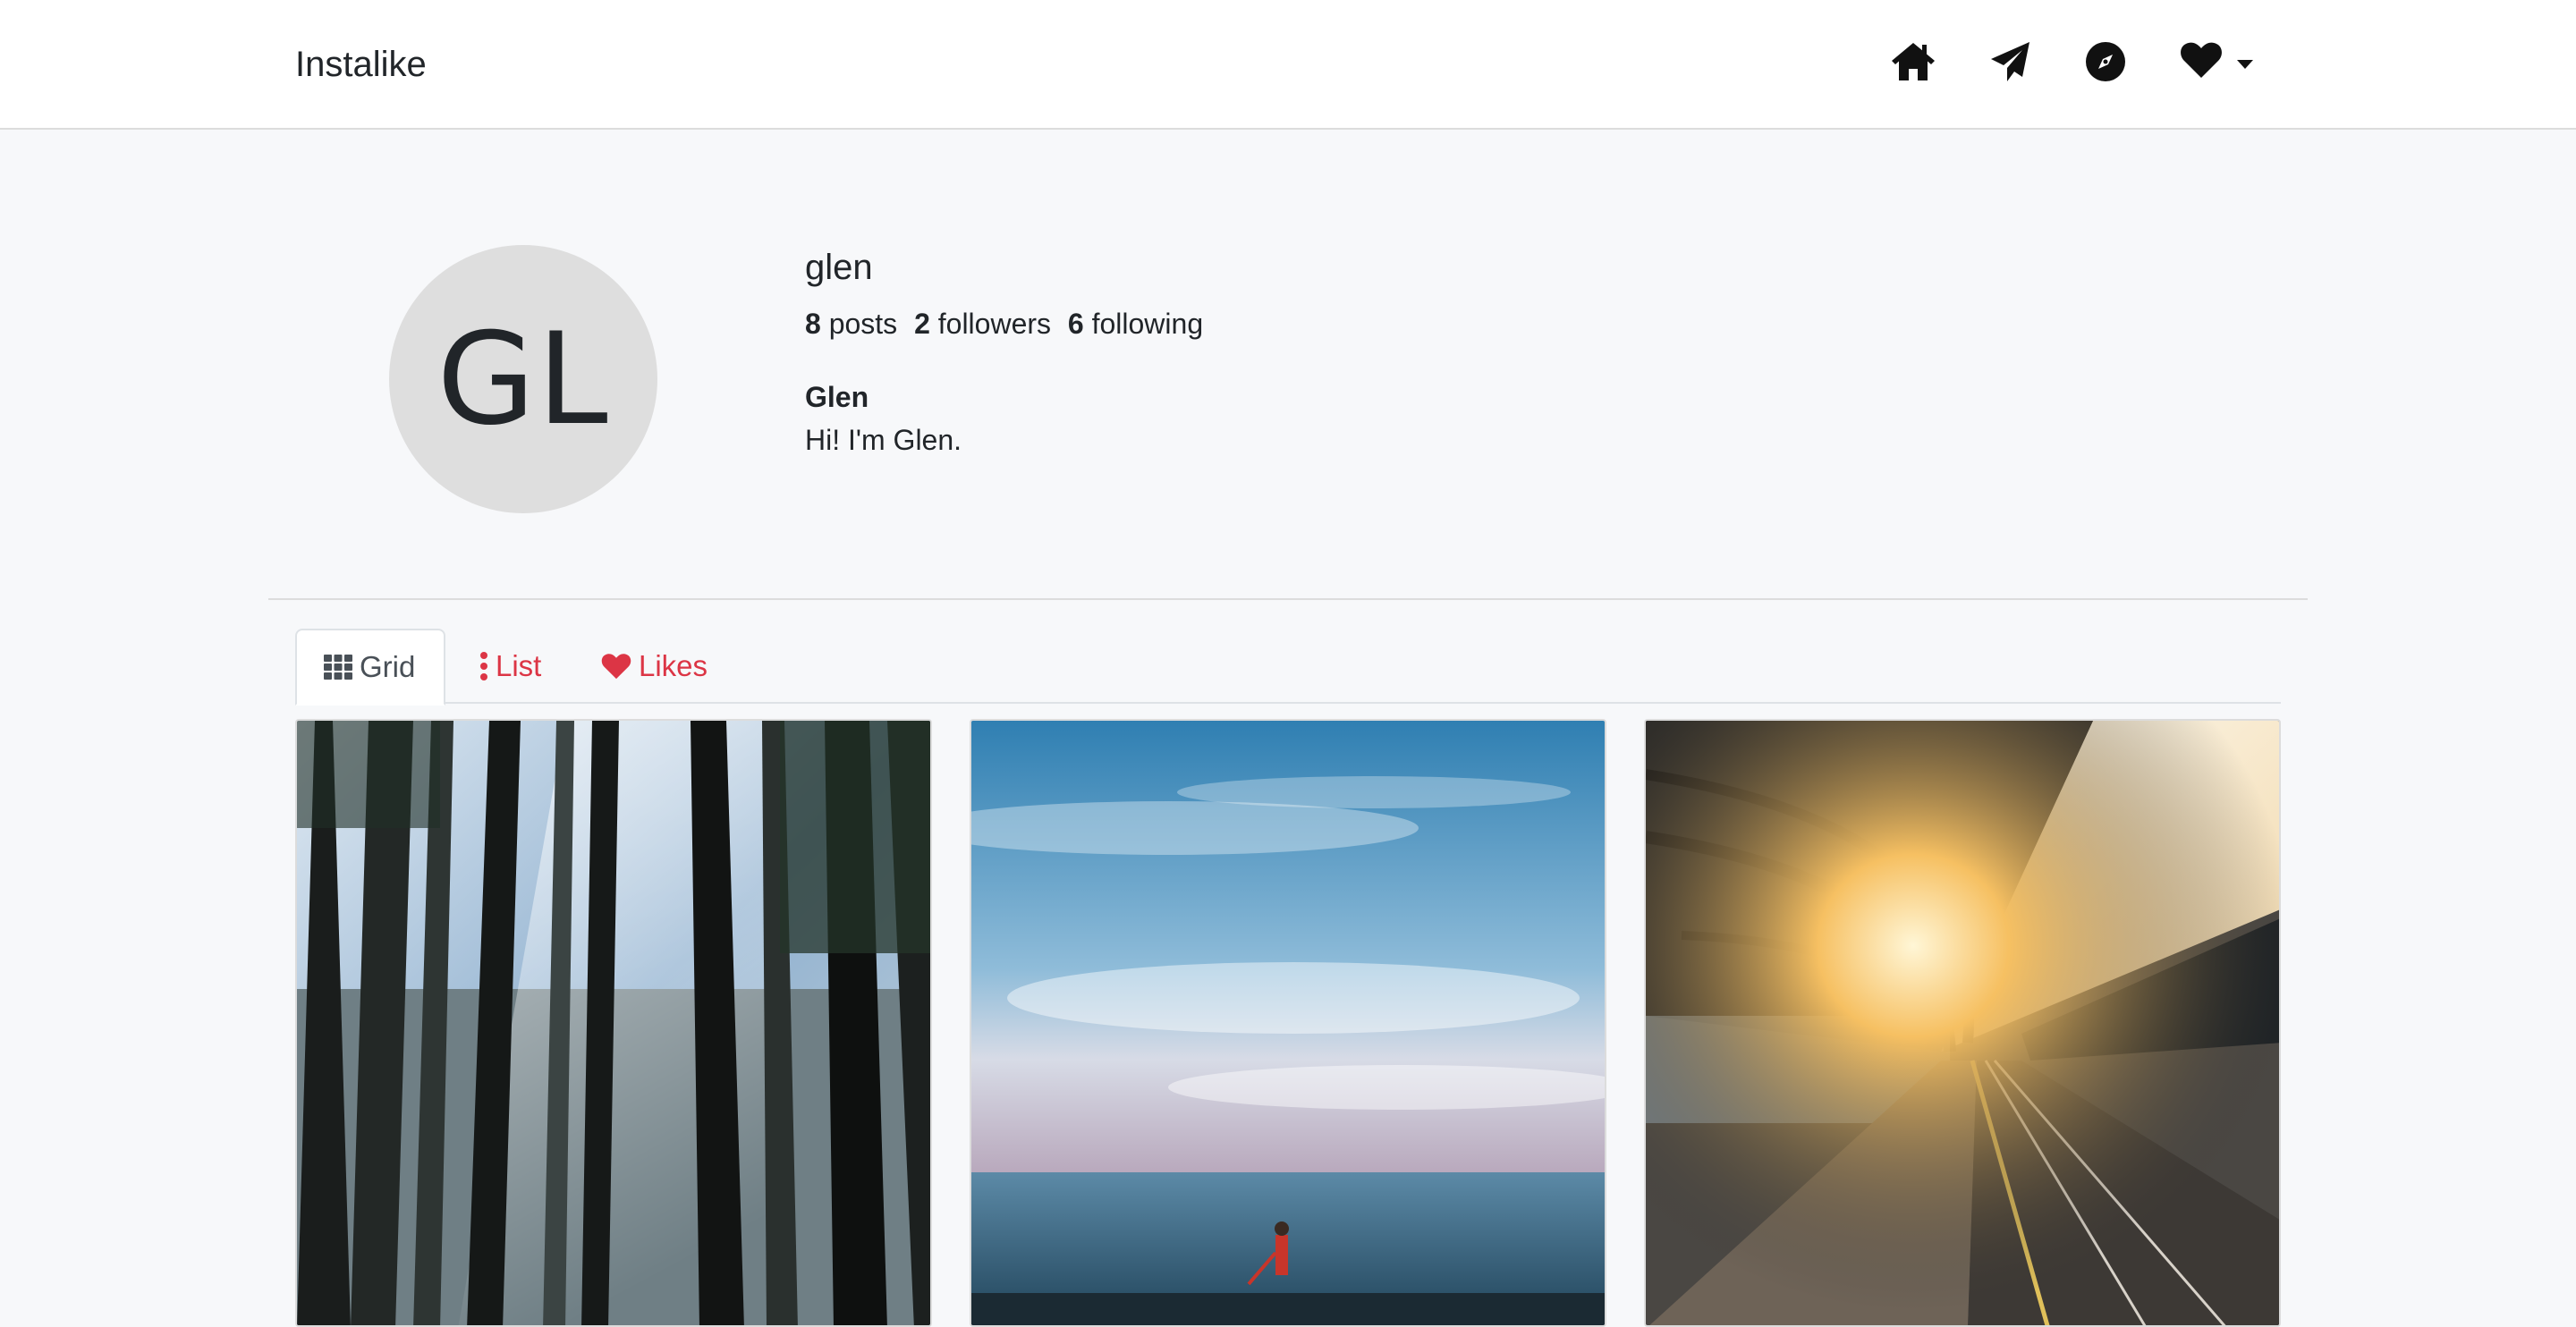  I want to click on avatar: GL, so click(523, 379).